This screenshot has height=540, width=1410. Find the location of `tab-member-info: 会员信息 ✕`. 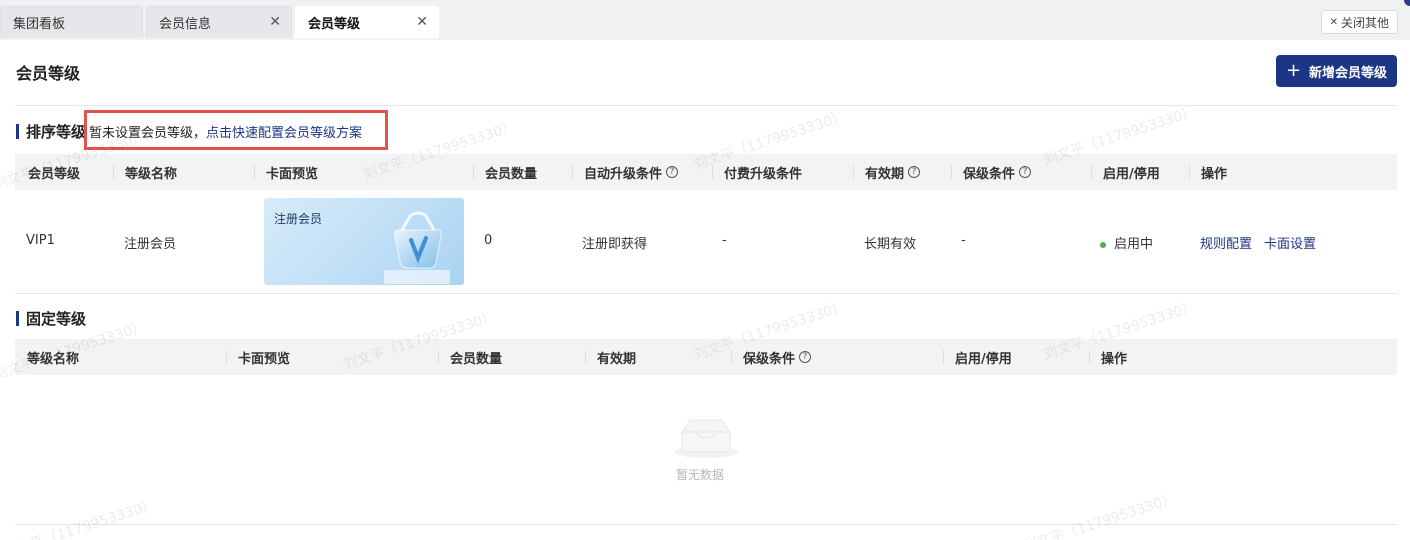

tab-member-info: 会员信息 ✕ is located at coordinates (219, 22).